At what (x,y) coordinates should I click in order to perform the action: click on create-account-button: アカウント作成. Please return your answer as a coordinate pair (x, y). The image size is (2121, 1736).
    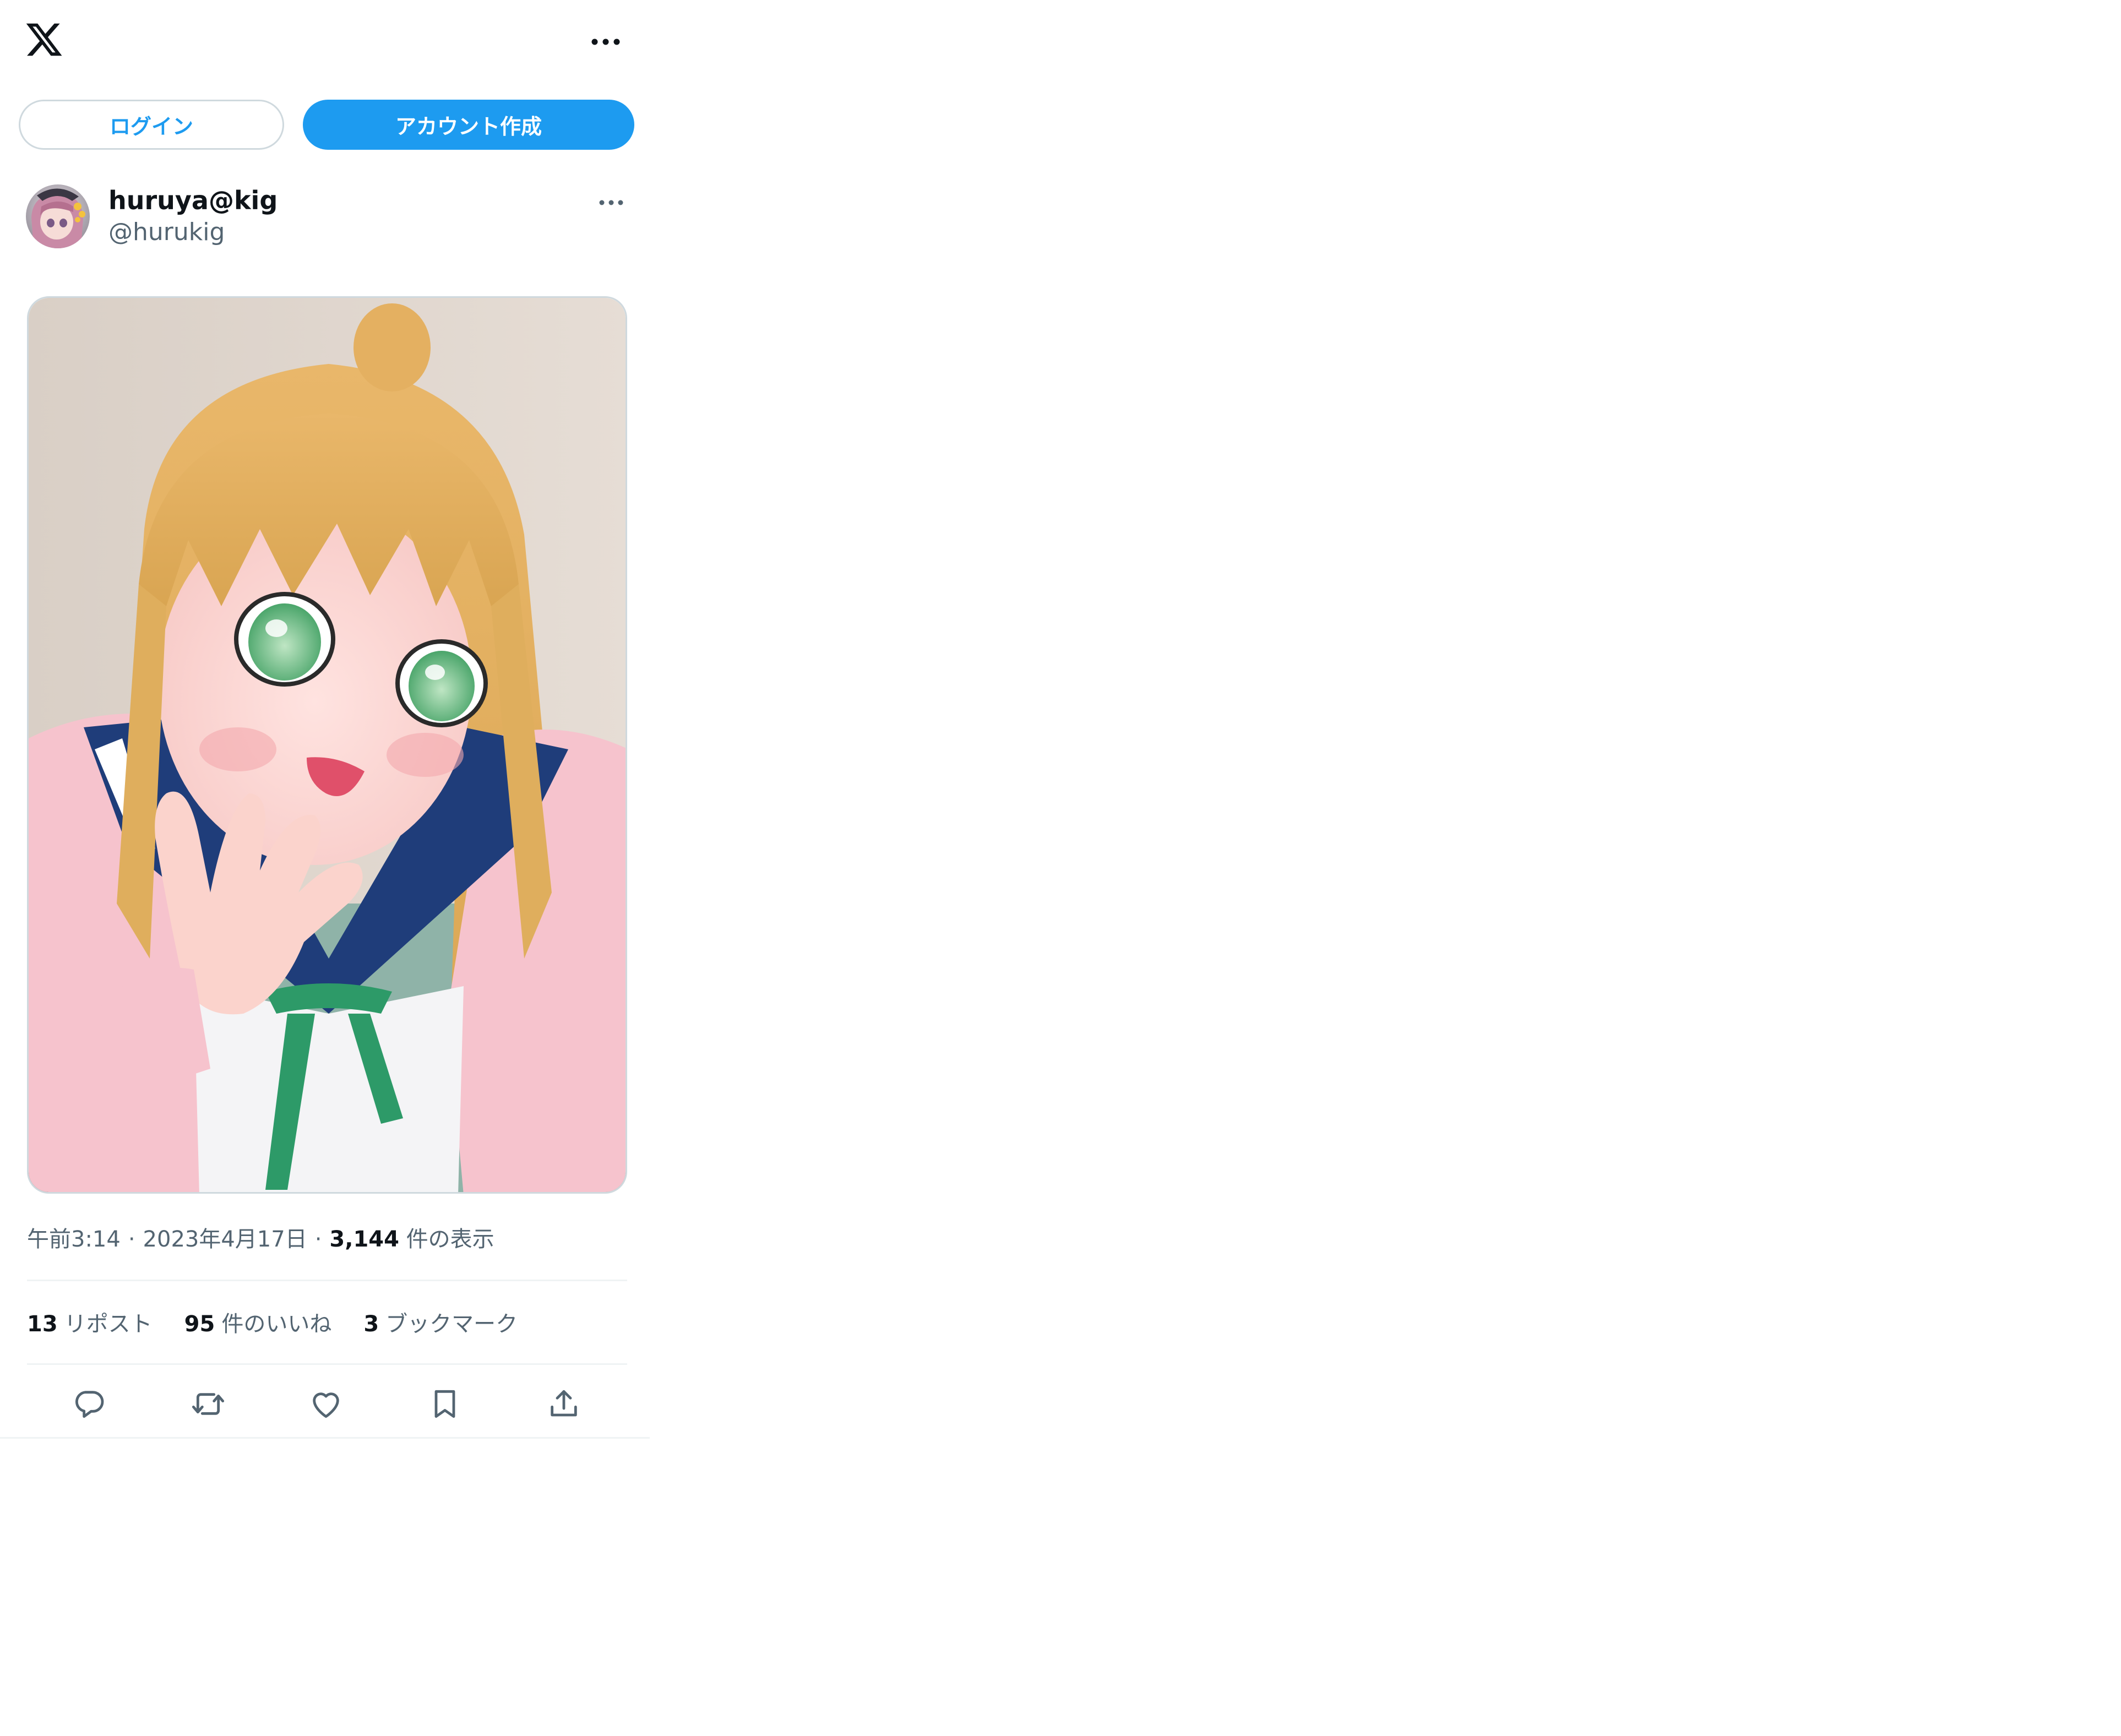
    Looking at the image, I should click on (468, 125).